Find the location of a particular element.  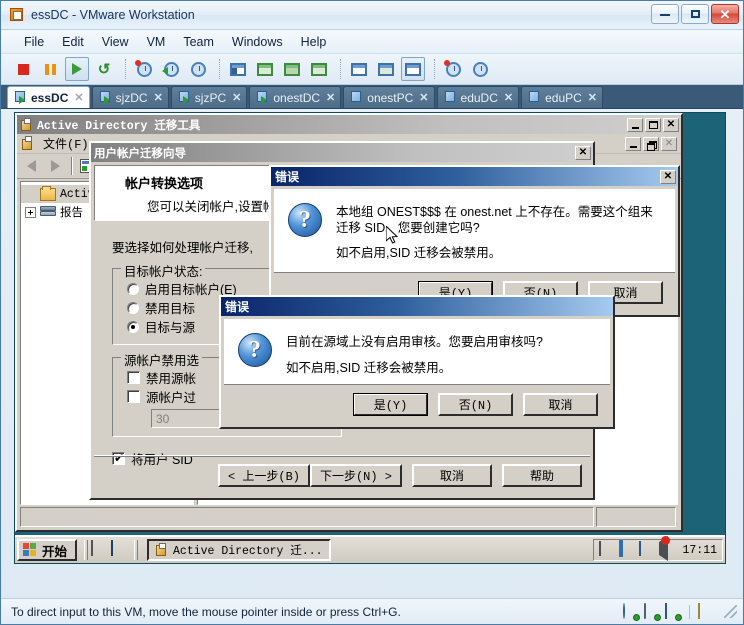

tab-essdc: essDC ✕ is located at coordinates (48, 97).